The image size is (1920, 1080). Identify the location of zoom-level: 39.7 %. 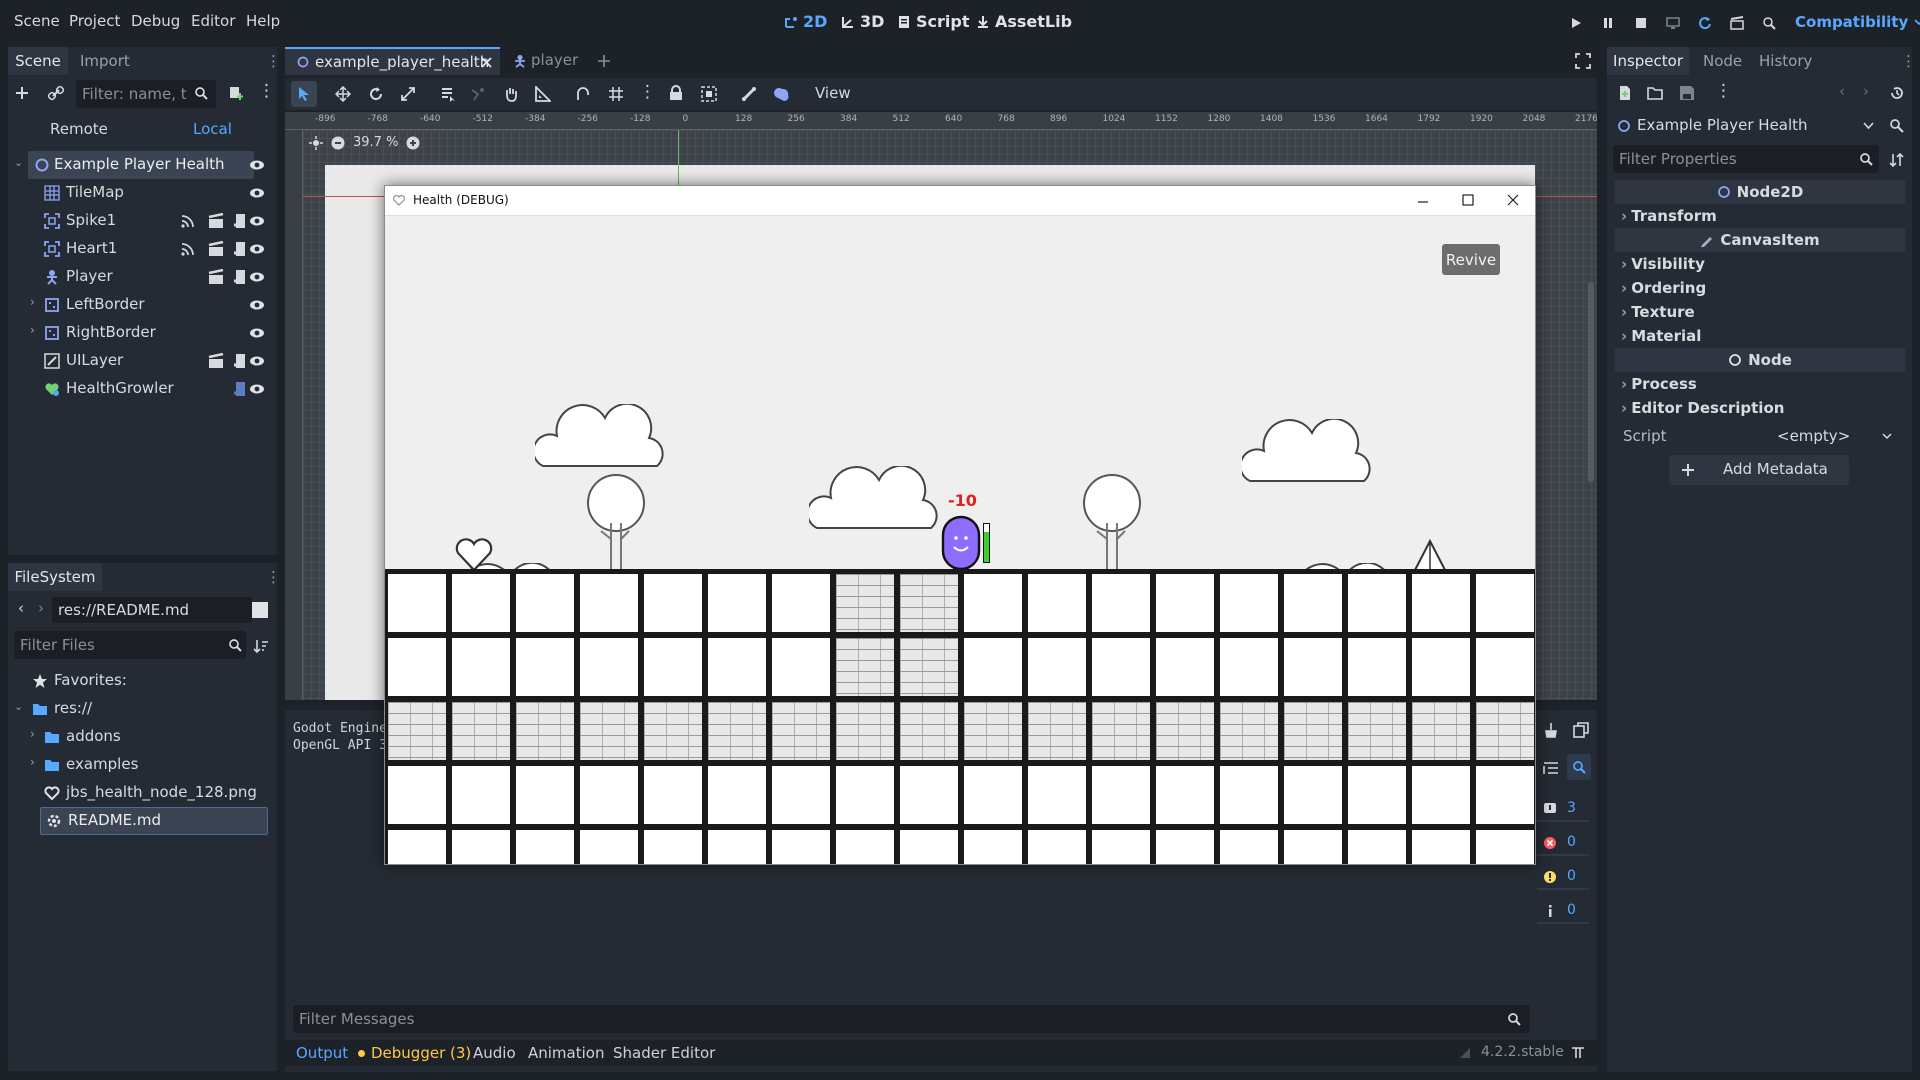
(375, 142).